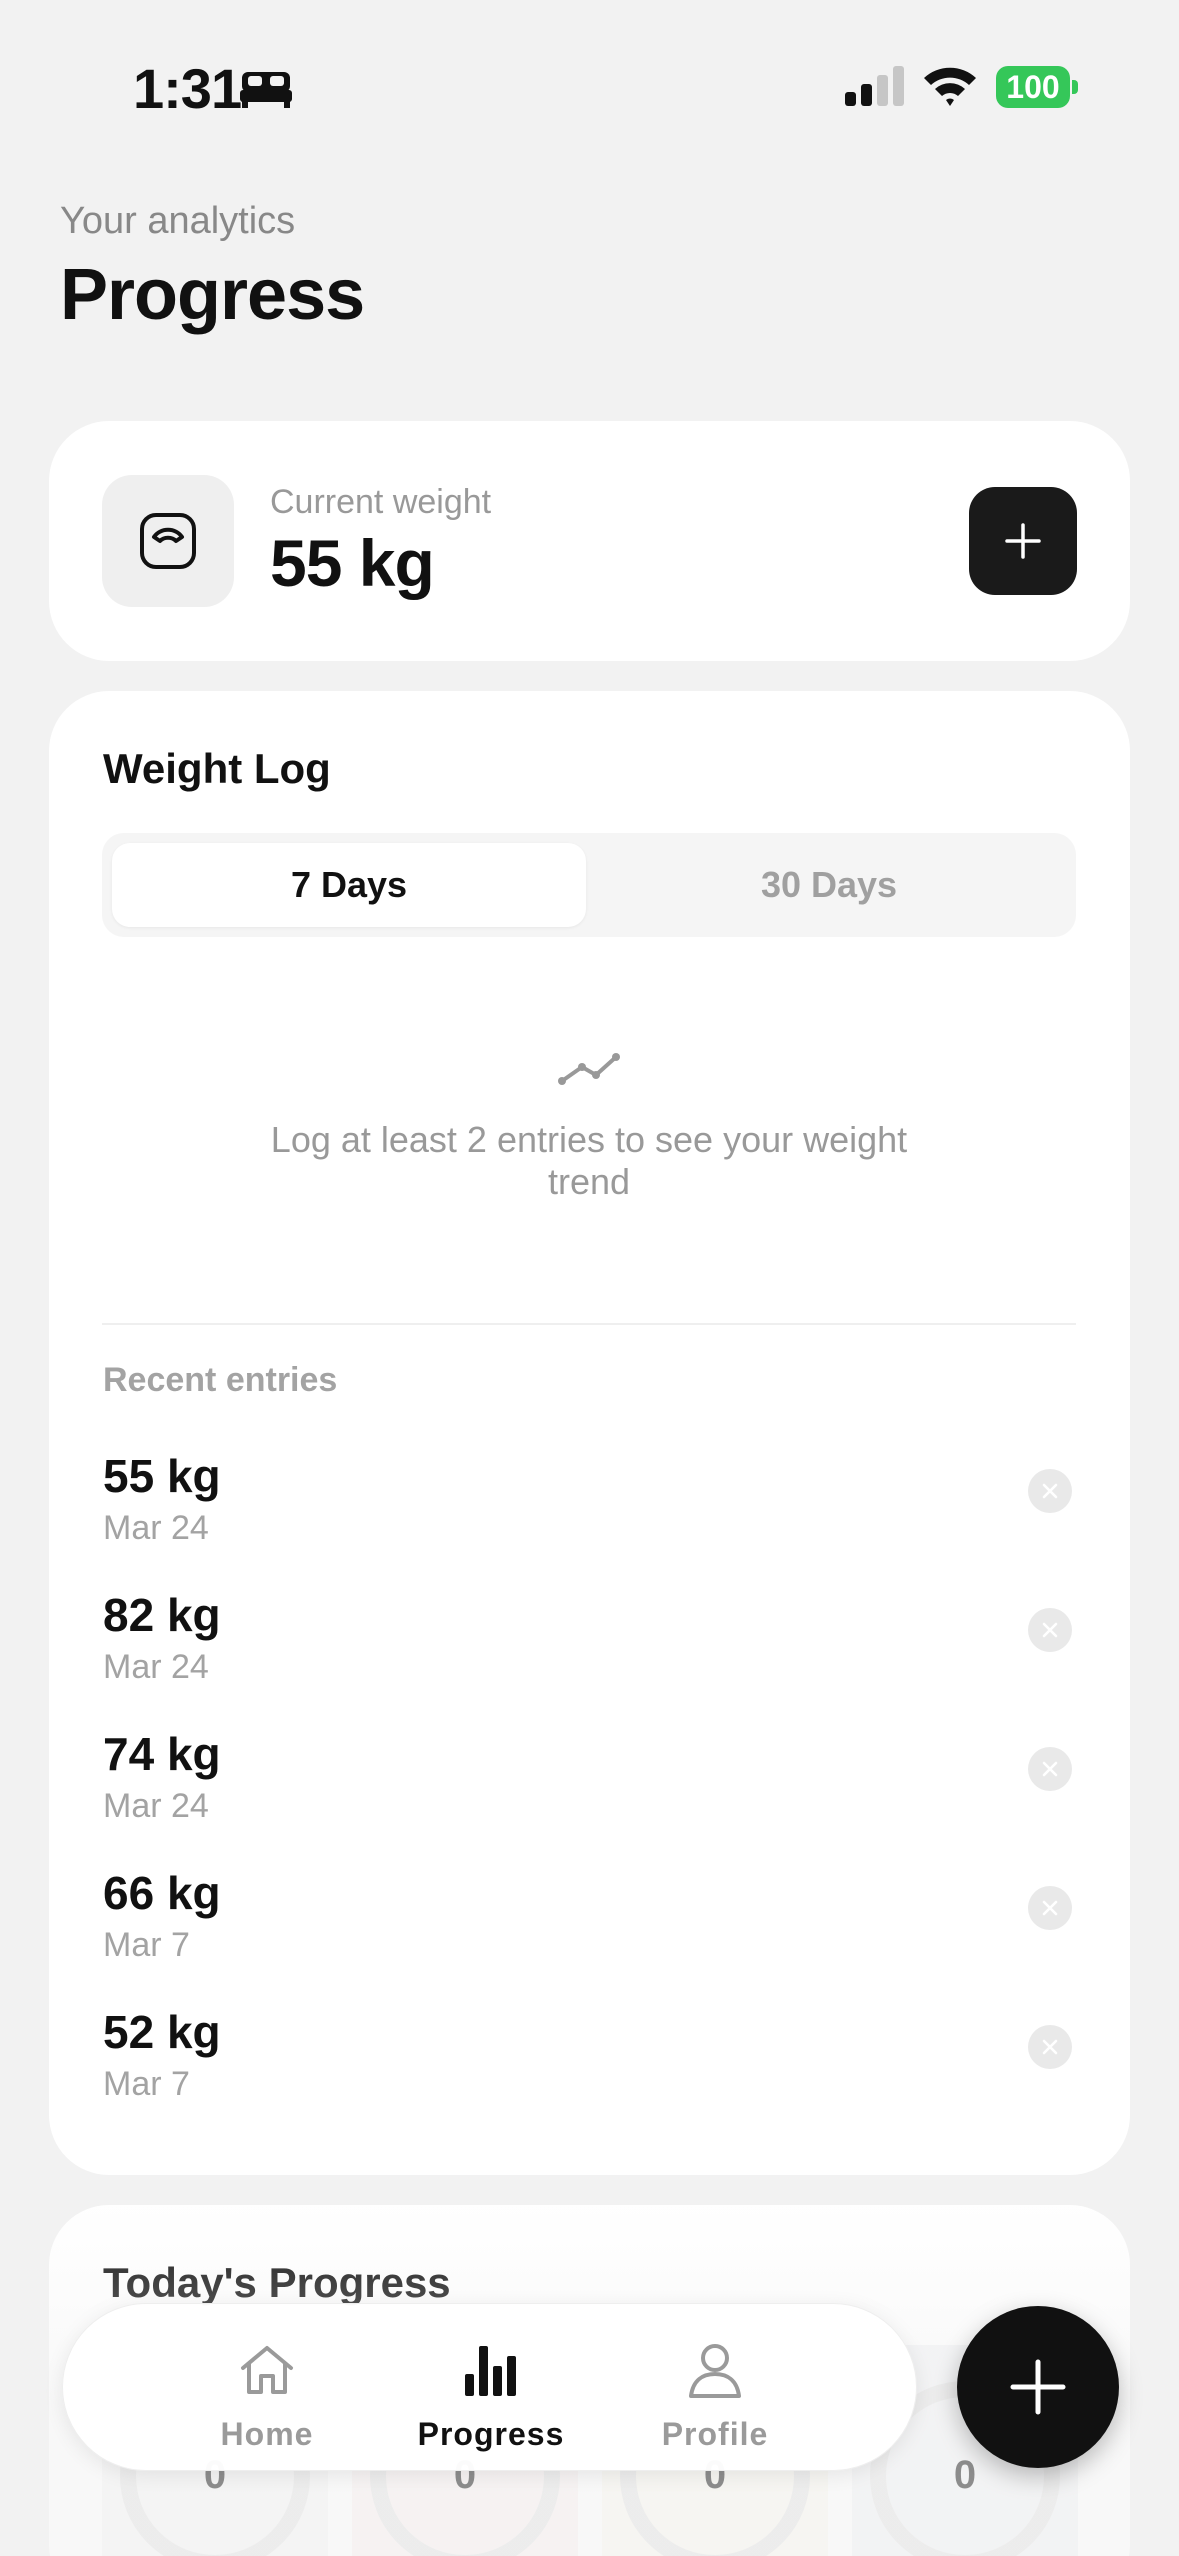 The image size is (1179, 2556). I want to click on weight-log-title: Weight Log, so click(217, 768).